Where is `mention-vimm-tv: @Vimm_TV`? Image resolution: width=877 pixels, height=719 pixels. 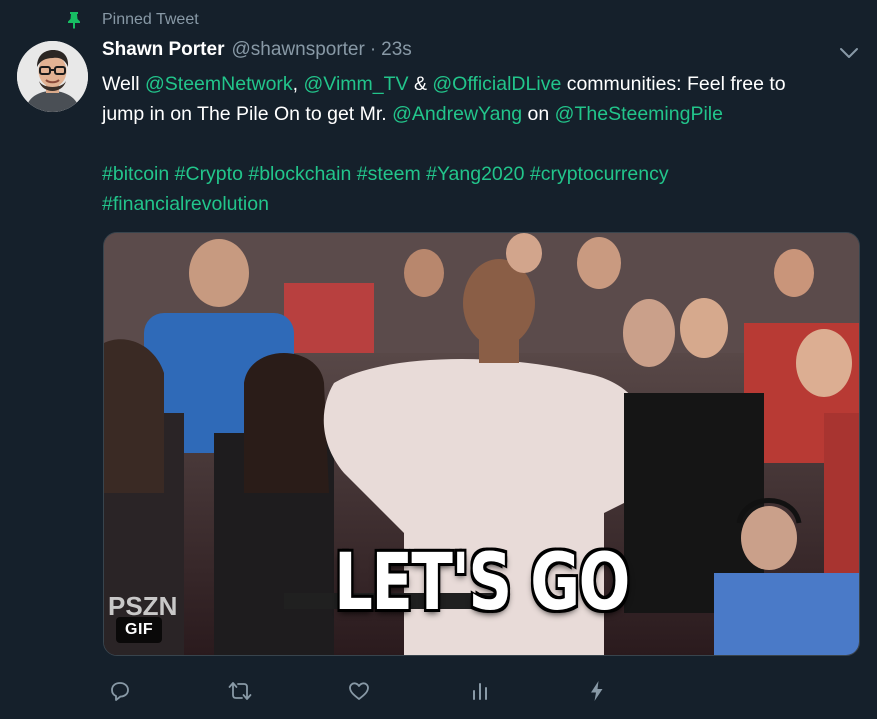
mention-vimm-tv: @Vimm_TV is located at coordinates (356, 84).